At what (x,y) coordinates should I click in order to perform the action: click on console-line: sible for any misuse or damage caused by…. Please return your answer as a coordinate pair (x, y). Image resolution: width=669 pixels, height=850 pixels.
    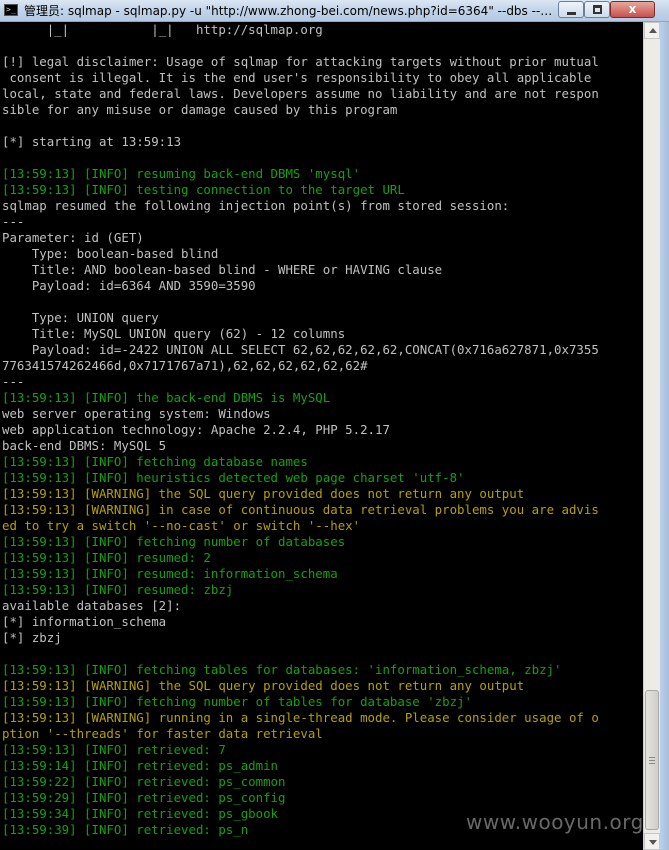
    Looking at the image, I should click on (200, 109).